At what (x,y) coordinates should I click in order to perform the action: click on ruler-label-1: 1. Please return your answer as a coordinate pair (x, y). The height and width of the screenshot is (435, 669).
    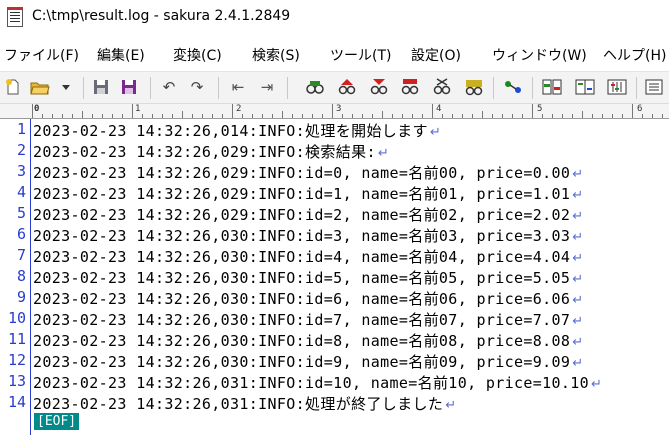
    Looking at the image, I should click on (138, 109).